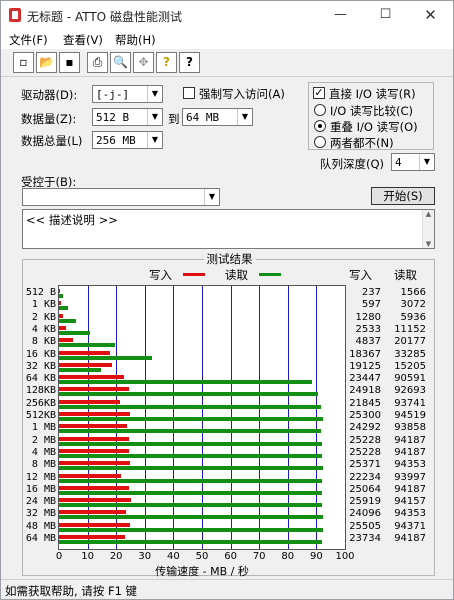  I want to click on open-folder-icon: 📂, so click(46, 62).